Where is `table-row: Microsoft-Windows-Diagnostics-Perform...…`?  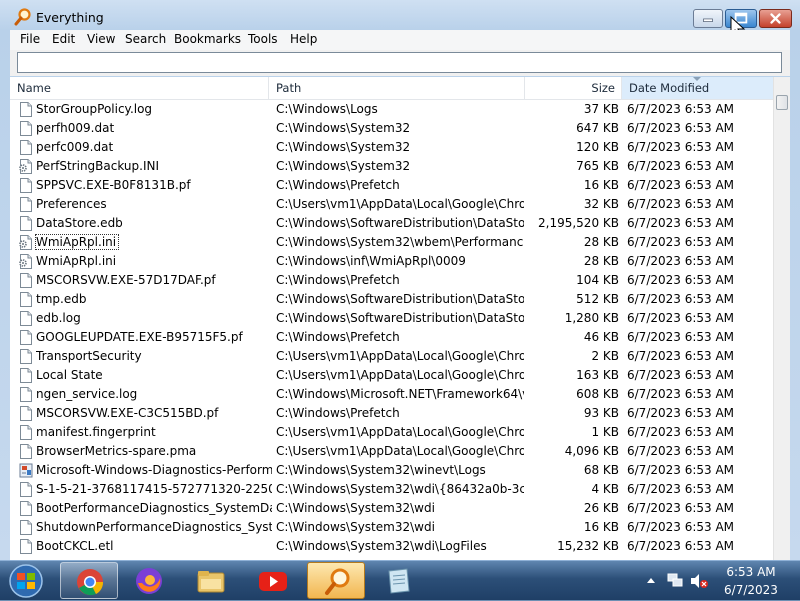
table-row: Microsoft-Windows-Diagnostics-Perform...… is located at coordinates (391, 470).